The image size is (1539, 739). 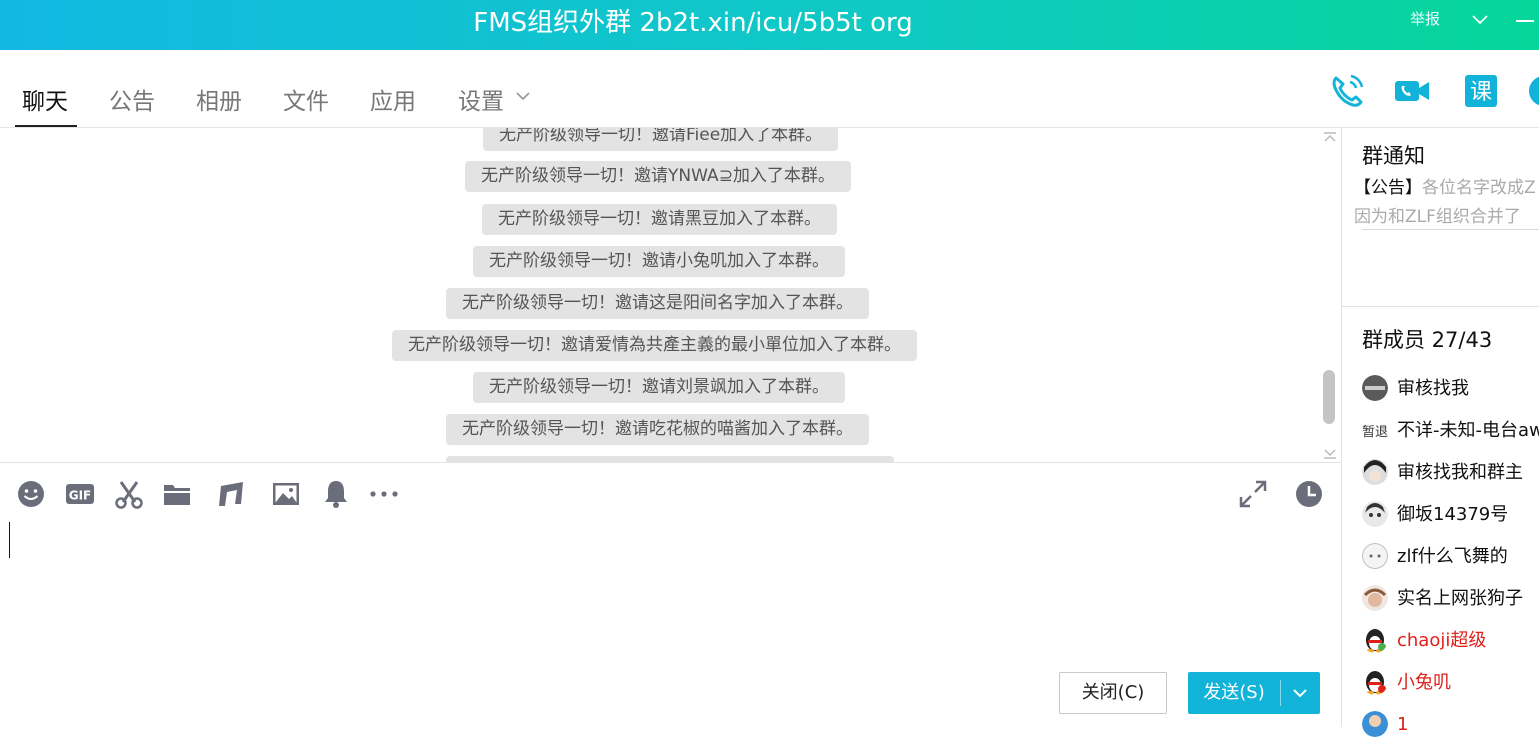 I want to click on system-message: 无产阶级领导一切！邀请吃花椒的喵酱加入了本群。, so click(x=657, y=429).